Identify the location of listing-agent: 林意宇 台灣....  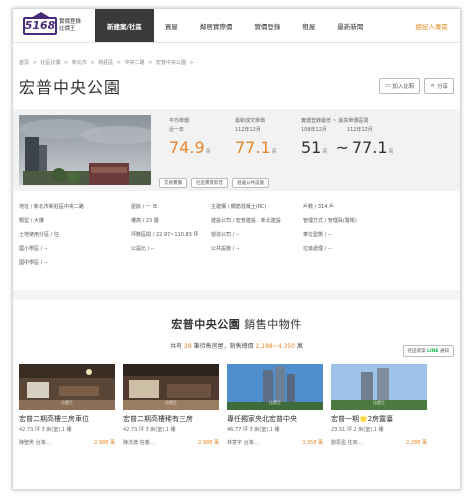
(243, 443).